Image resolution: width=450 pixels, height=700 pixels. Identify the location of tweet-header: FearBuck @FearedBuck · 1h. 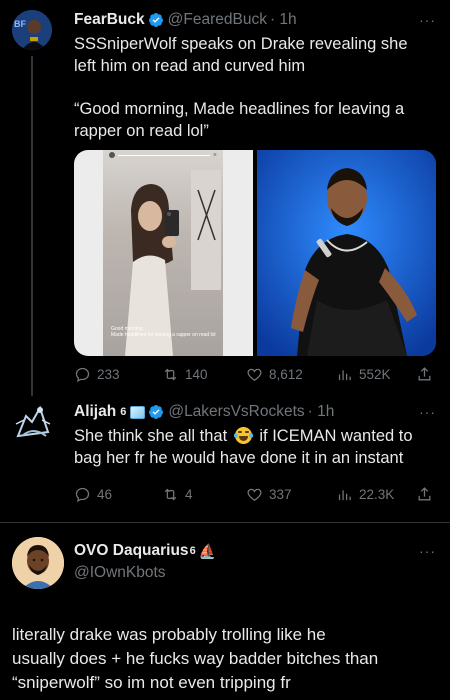
(185, 20).